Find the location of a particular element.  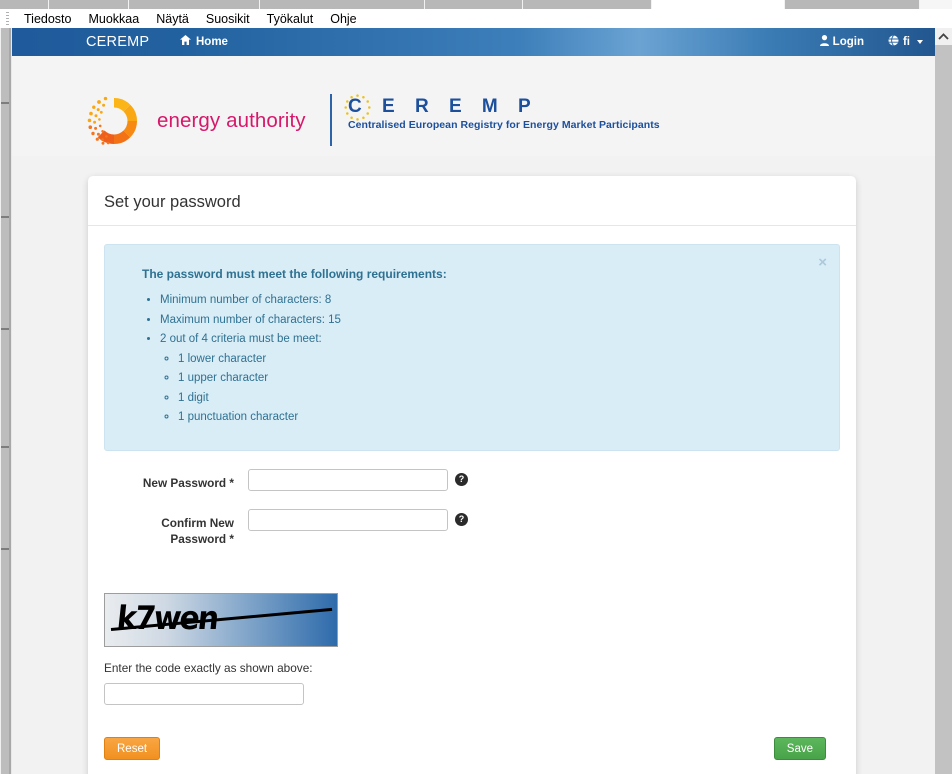

captcha-image: k7wen is located at coordinates (221, 619).